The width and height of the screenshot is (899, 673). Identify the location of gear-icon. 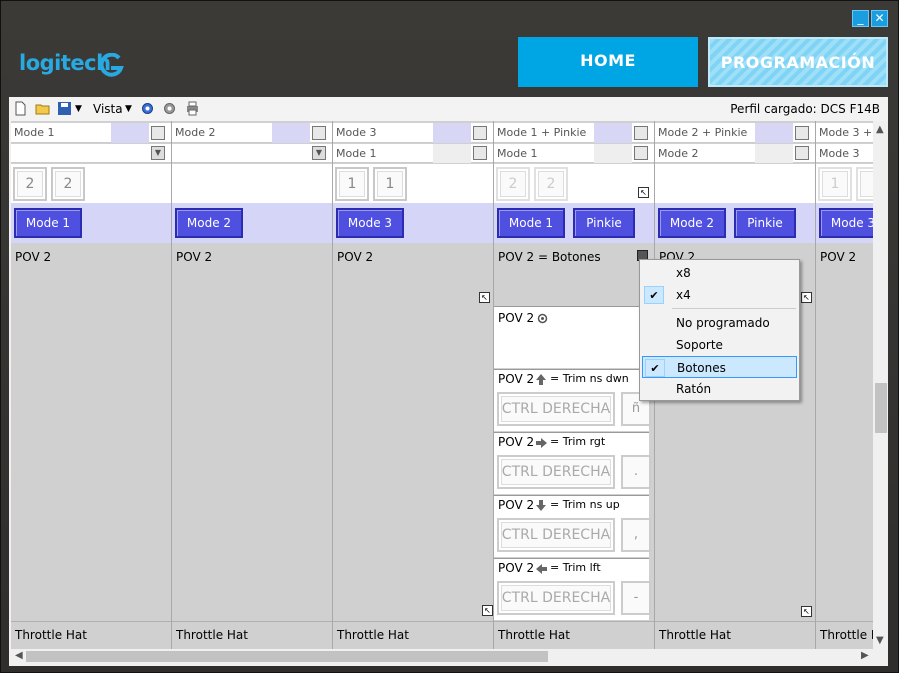
(147, 108).